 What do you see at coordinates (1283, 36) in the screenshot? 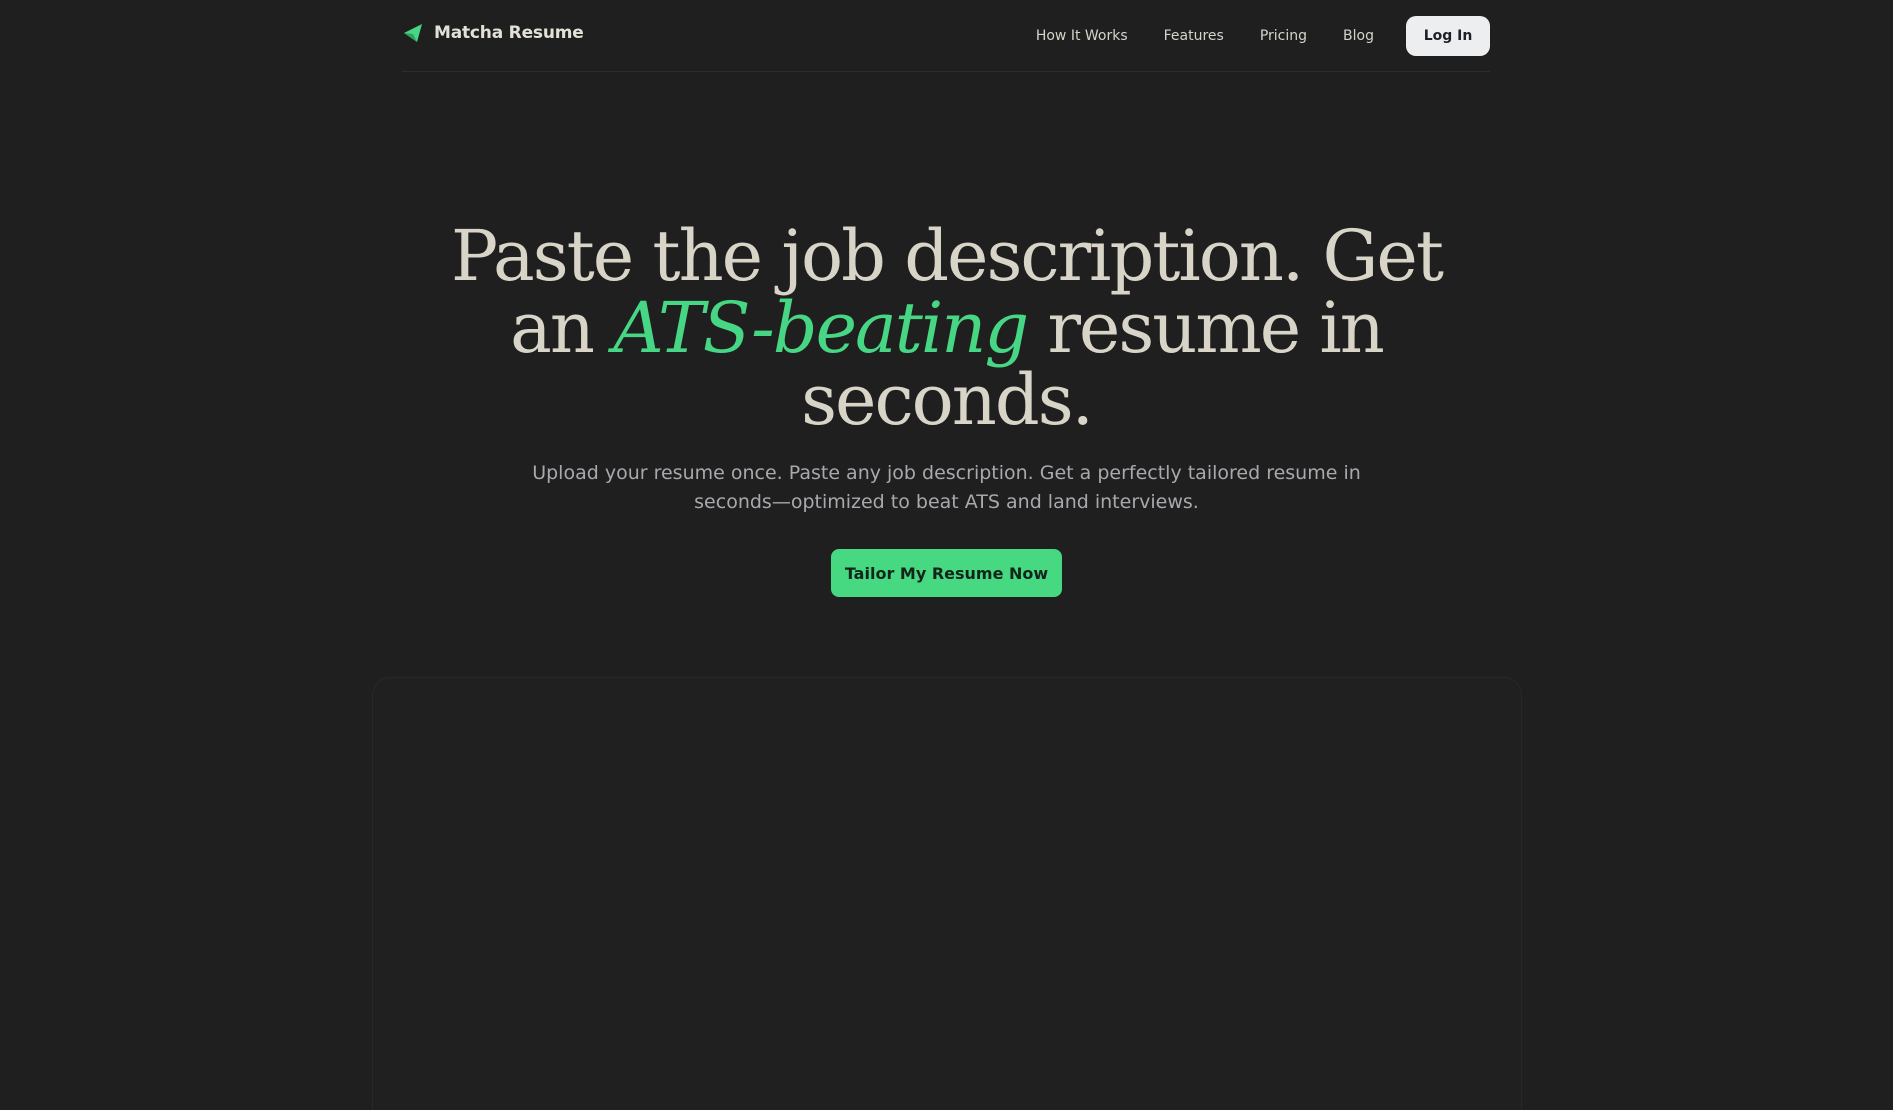
I see `nav-link-pricing: Pricing` at bounding box center [1283, 36].